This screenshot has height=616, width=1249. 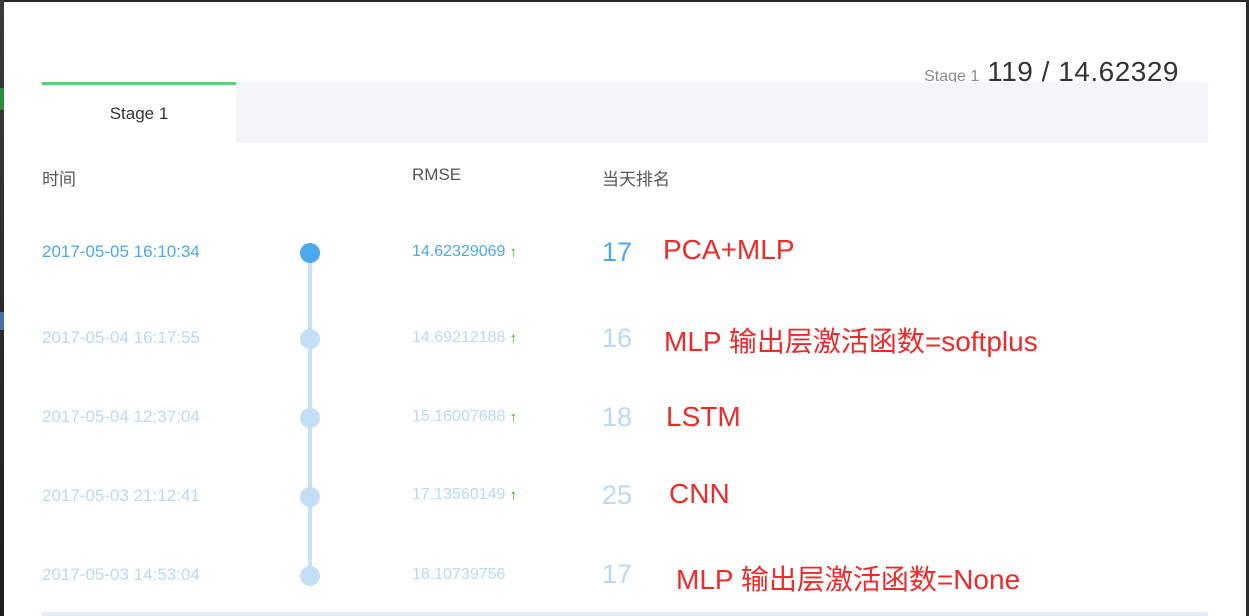 What do you see at coordinates (121, 251) in the screenshot?
I see `submission-time: 2017-05-05 16:10:34` at bounding box center [121, 251].